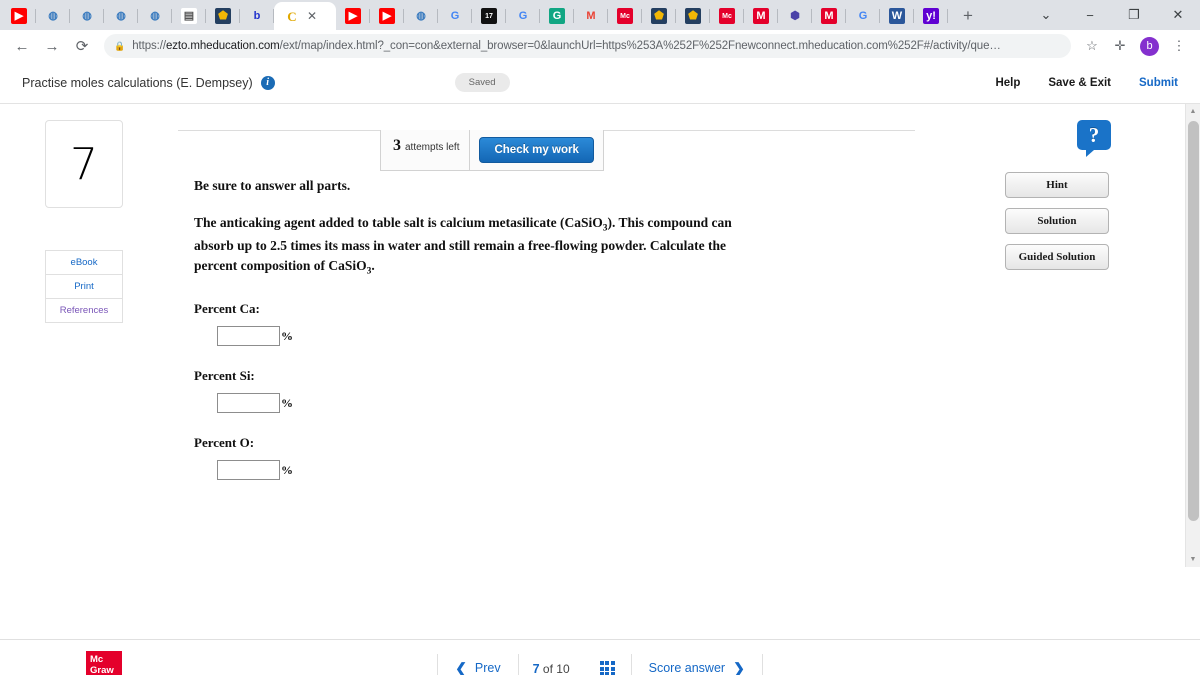 The height and width of the screenshot is (675, 1200). I want to click on minimize-button: −, so click(1090, 15).